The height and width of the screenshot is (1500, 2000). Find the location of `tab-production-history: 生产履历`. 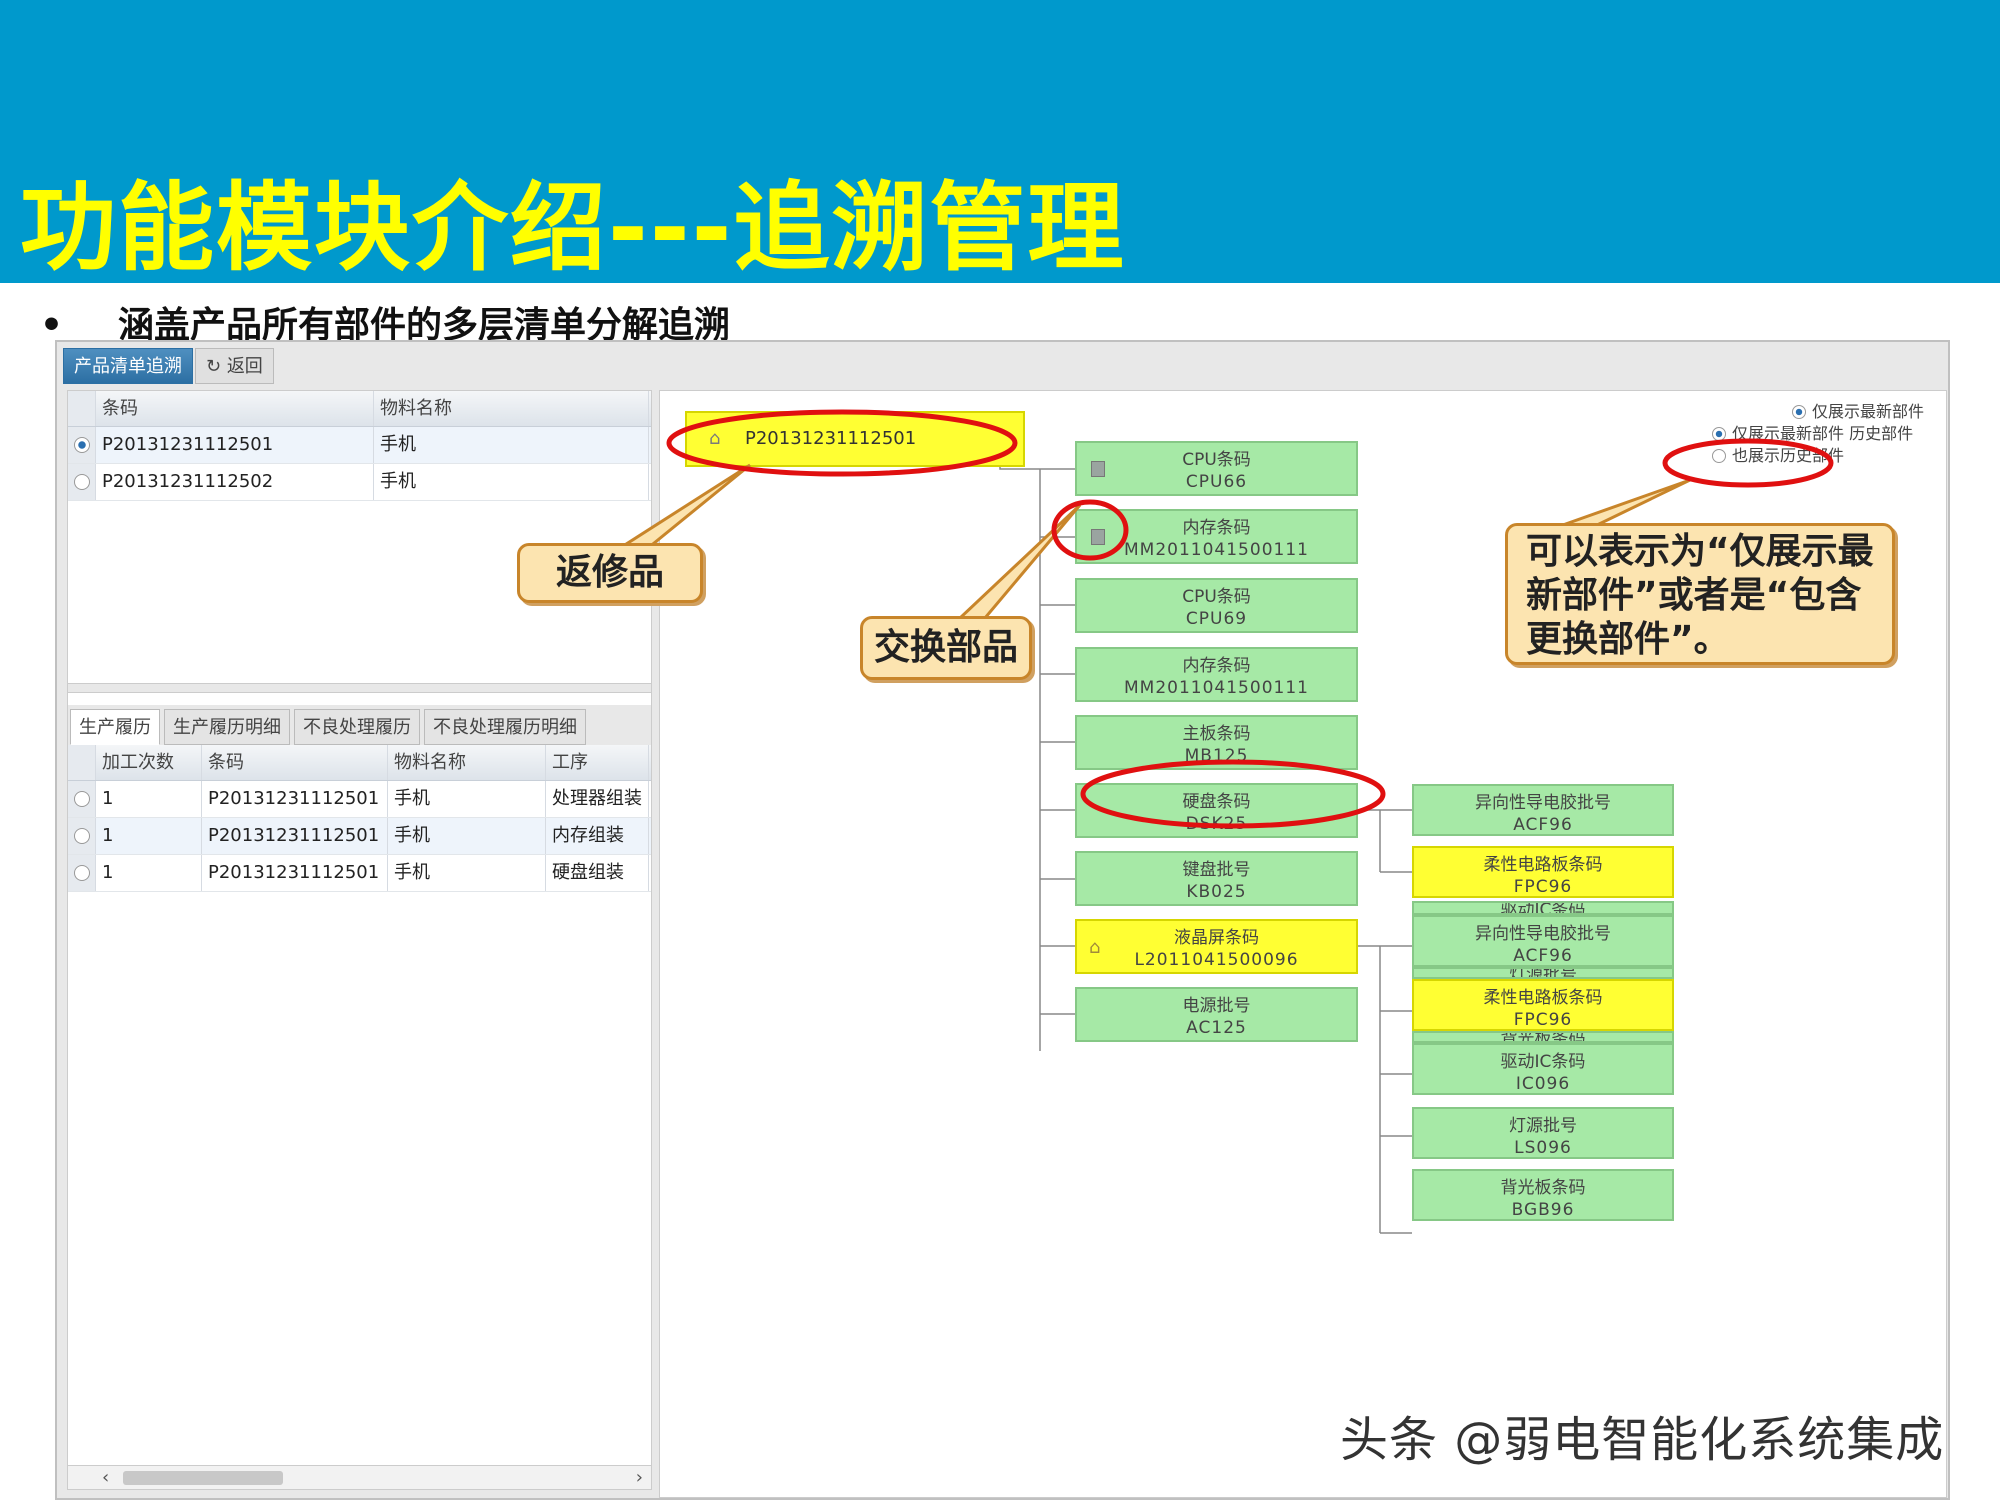

tab-production-history: 生产履历 is located at coordinates (115, 727).